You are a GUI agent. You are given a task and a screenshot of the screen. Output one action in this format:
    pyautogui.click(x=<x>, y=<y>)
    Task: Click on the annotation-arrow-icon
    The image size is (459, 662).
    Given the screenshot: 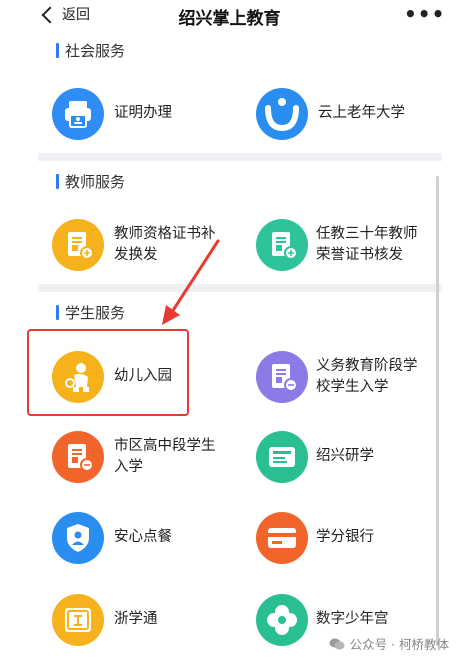 What is the action you would take?
    pyautogui.click(x=191, y=282)
    